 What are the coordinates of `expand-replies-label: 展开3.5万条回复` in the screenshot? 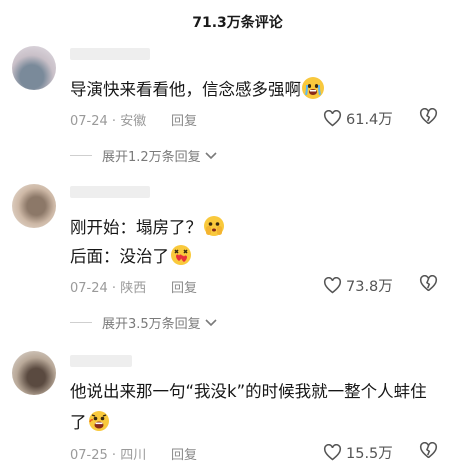 It's located at (151, 324).